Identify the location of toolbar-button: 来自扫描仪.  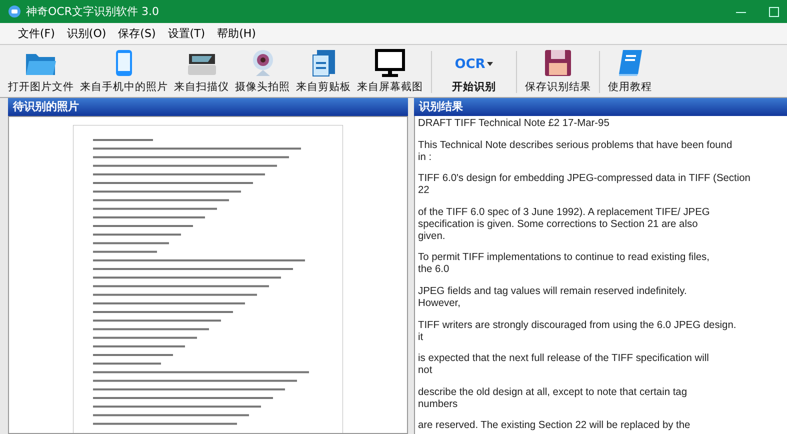
(201, 72).